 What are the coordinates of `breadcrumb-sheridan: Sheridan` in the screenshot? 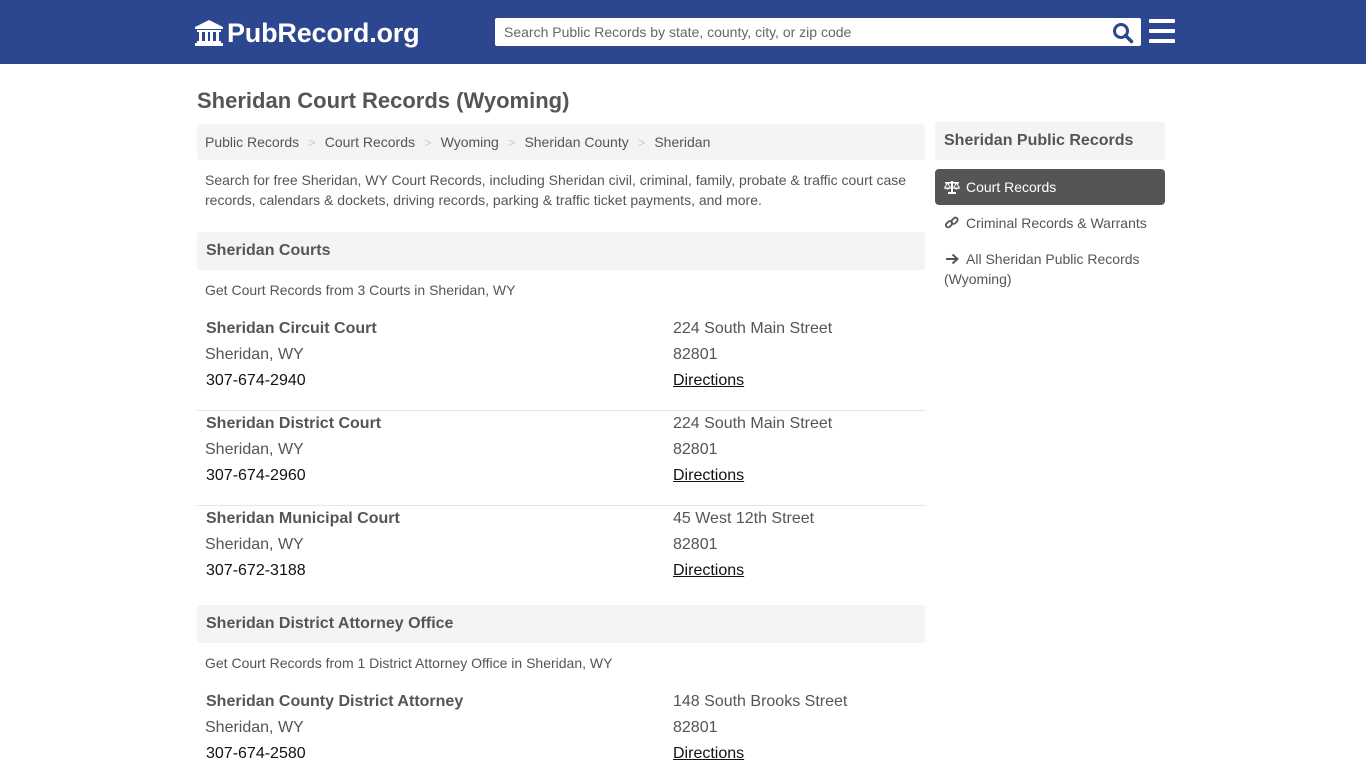 It's located at (682, 142).